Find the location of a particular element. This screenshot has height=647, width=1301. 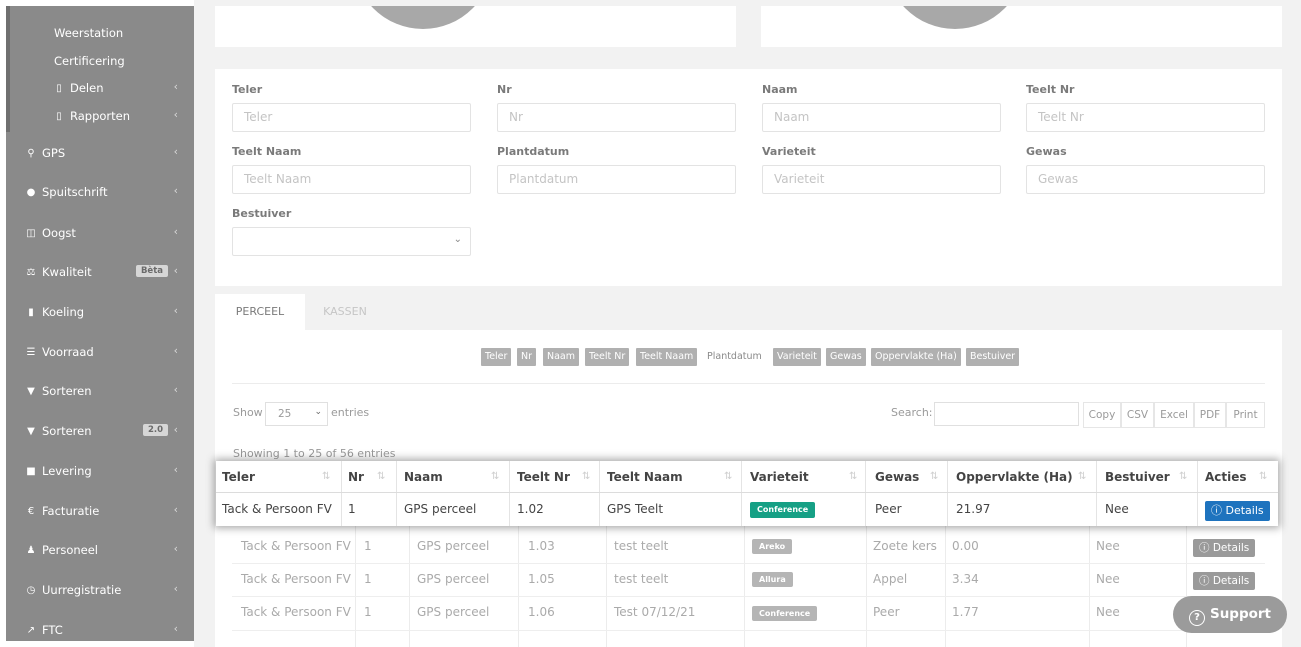

col-header-acties: Acties is located at coordinates (1226, 477).